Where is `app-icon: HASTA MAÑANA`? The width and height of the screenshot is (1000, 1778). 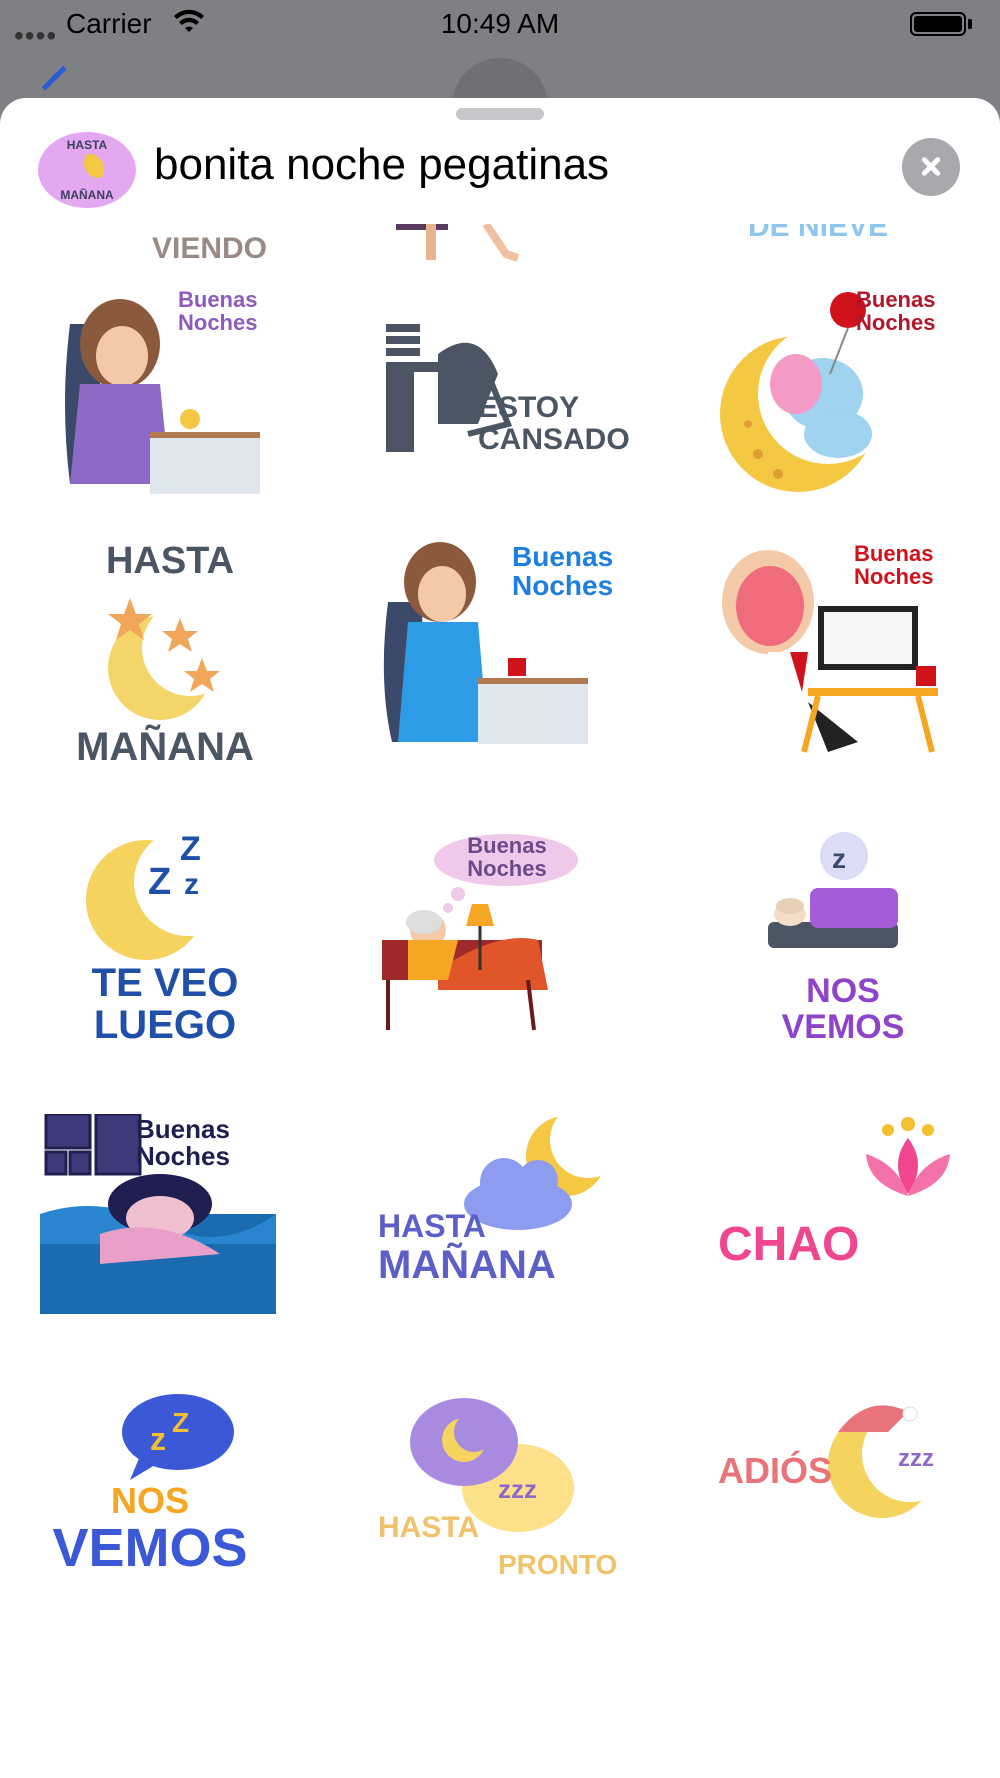
app-icon: HASTA MAÑANA is located at coordinates (87, 170).